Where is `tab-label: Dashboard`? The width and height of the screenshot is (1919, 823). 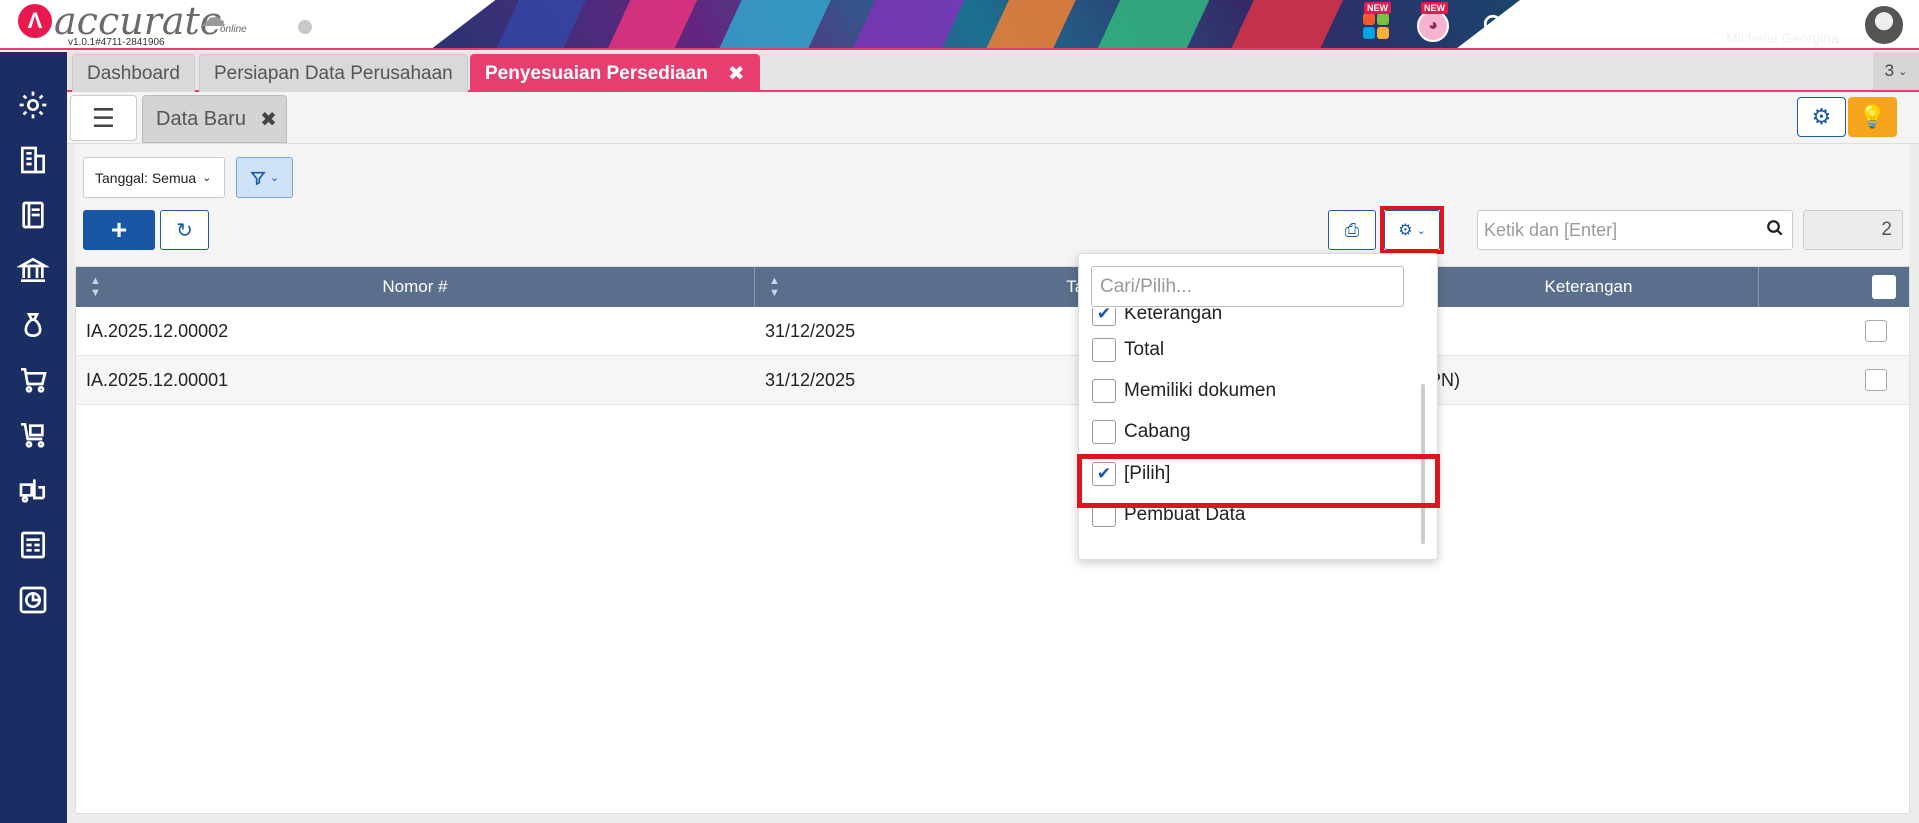
tab-label: Dashboard is located at coordinates (133, 73).